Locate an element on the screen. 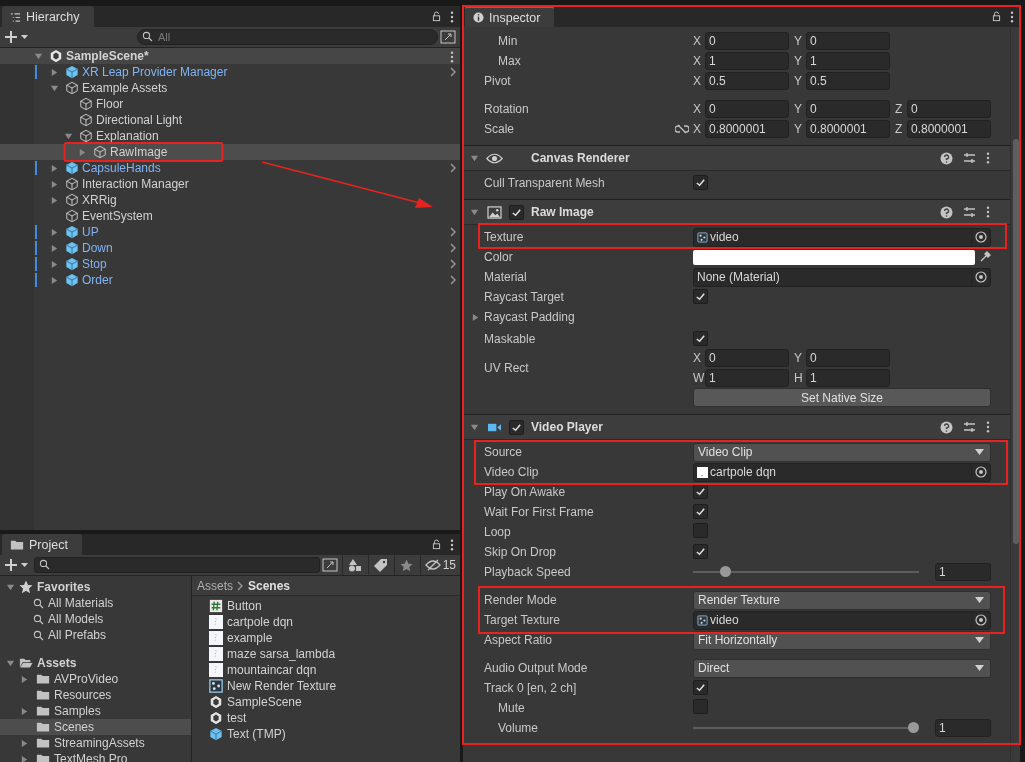 The height and width of the screenshot is (762, 1025). dropdown: Direct is located at coordinates (842, 668).